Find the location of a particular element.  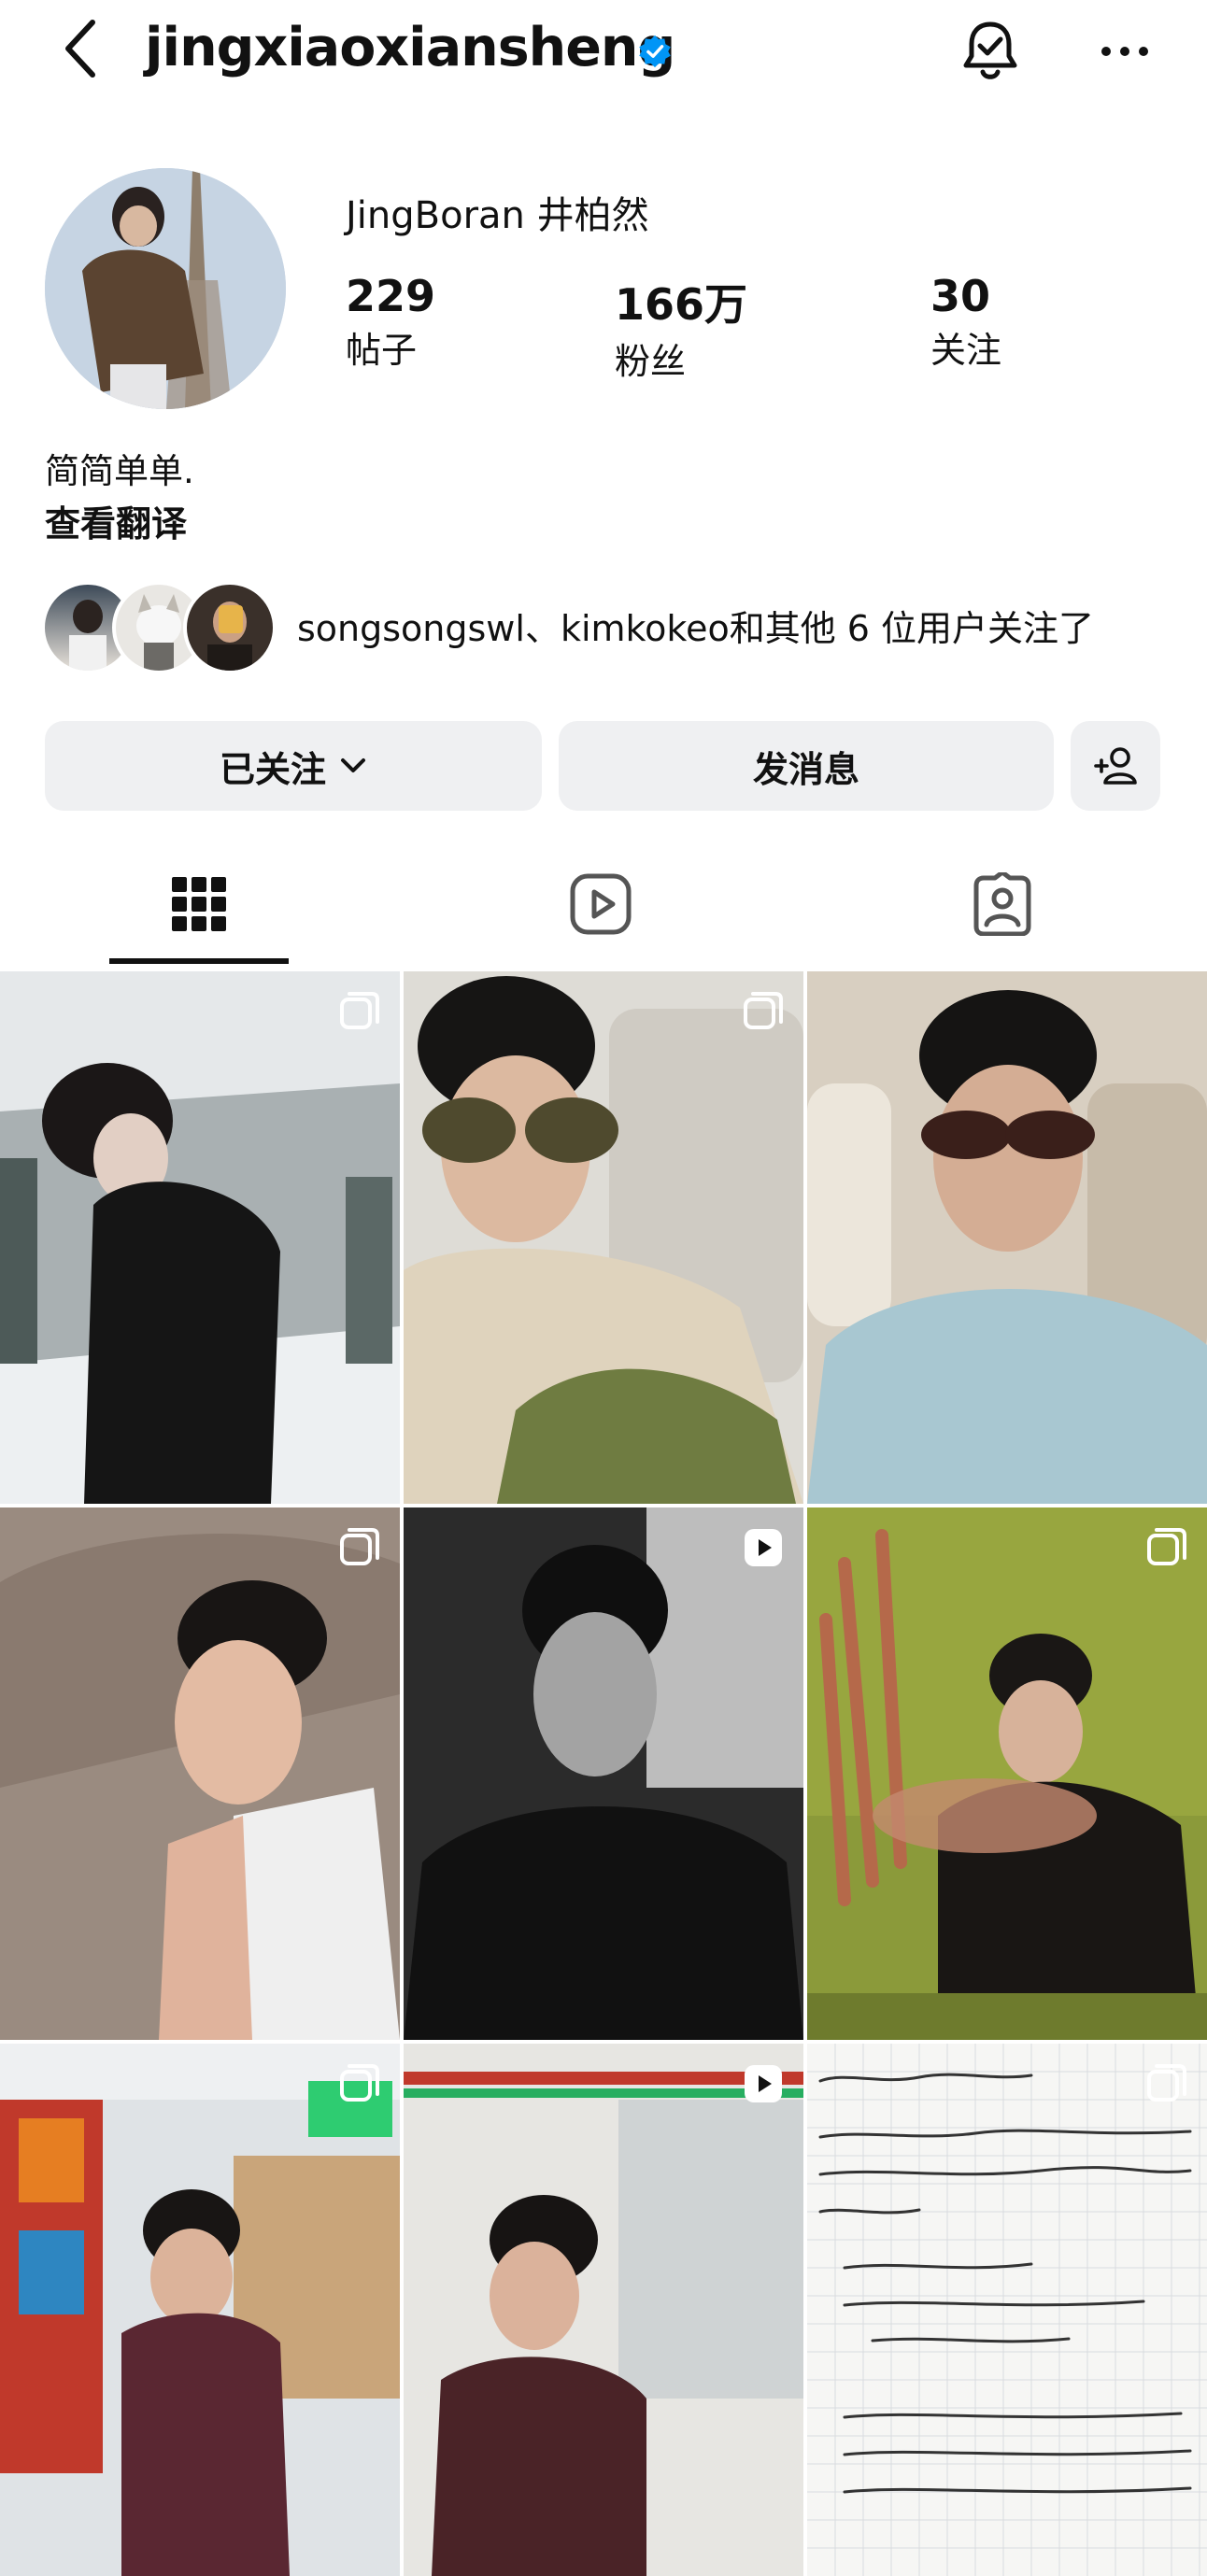

stat-followers-label: 粉丝 is located at coordinates (651, 361).